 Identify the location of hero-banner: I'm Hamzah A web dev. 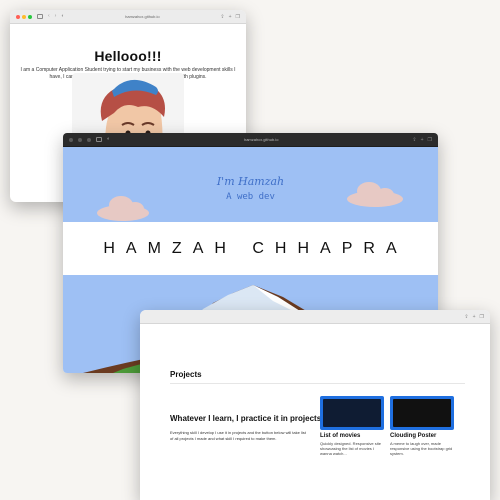
(250, 184).